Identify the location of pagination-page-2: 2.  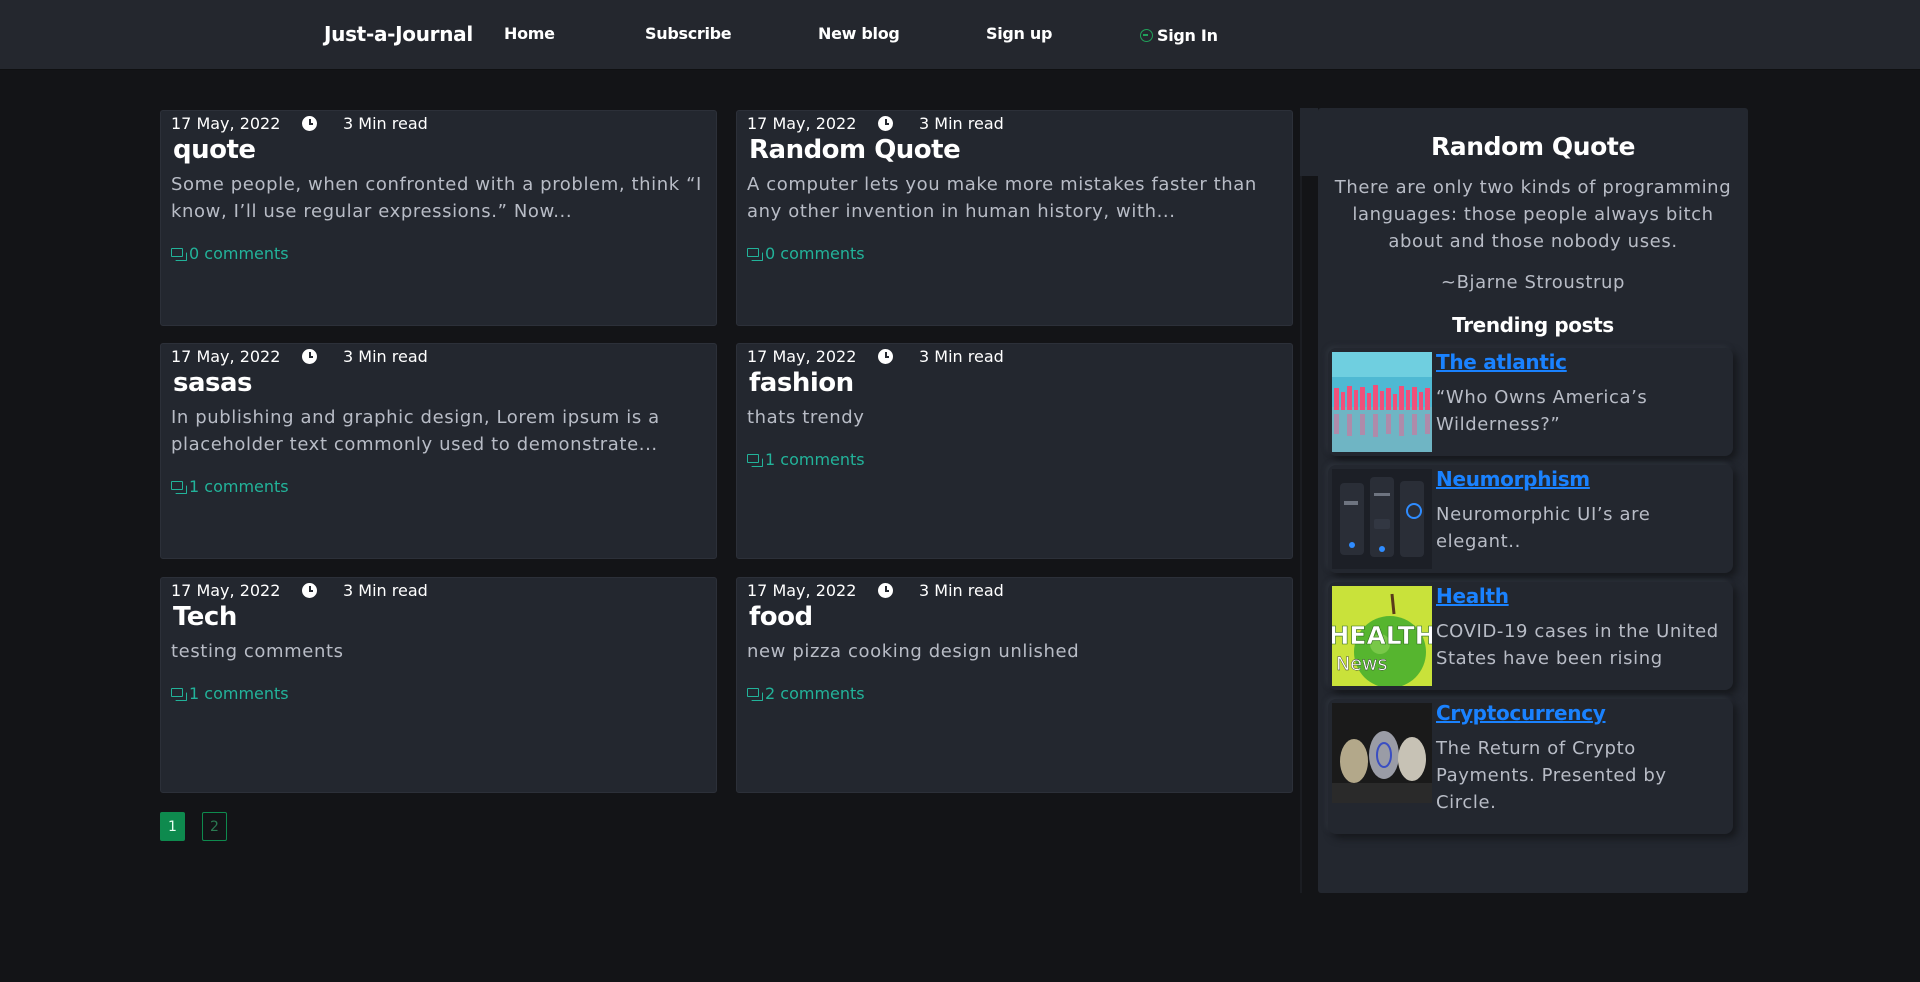
(214, 826).